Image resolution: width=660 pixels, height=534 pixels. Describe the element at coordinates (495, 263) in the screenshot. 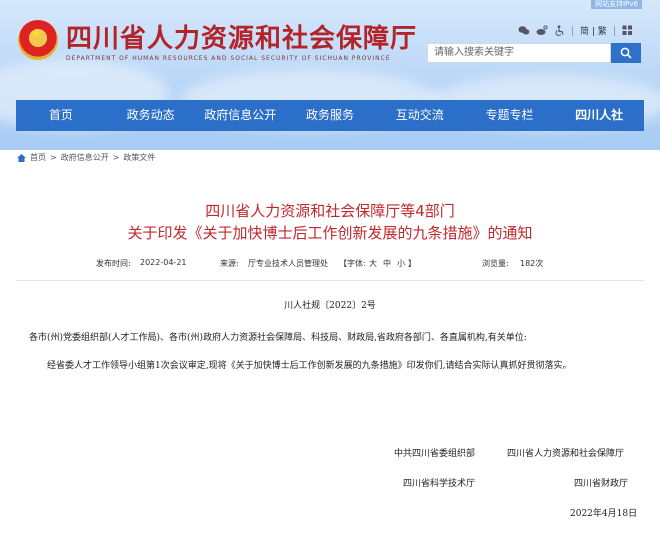

I see `views-label: 浏览量:` at that location.